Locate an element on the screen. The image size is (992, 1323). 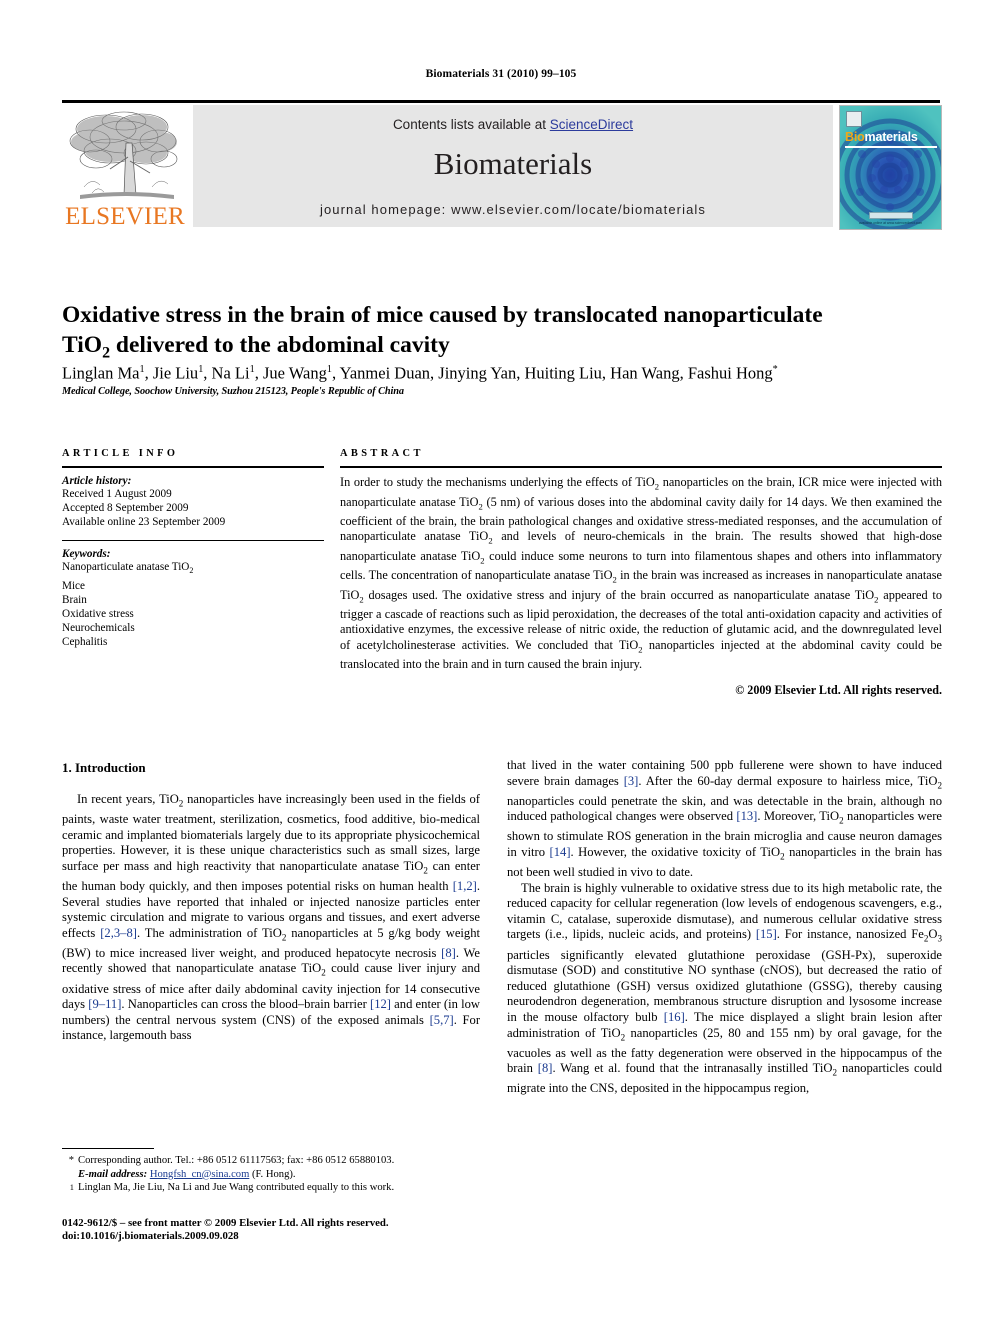
contents-lists-prefix: Contents lists available at is located at coordinates (471, 124).